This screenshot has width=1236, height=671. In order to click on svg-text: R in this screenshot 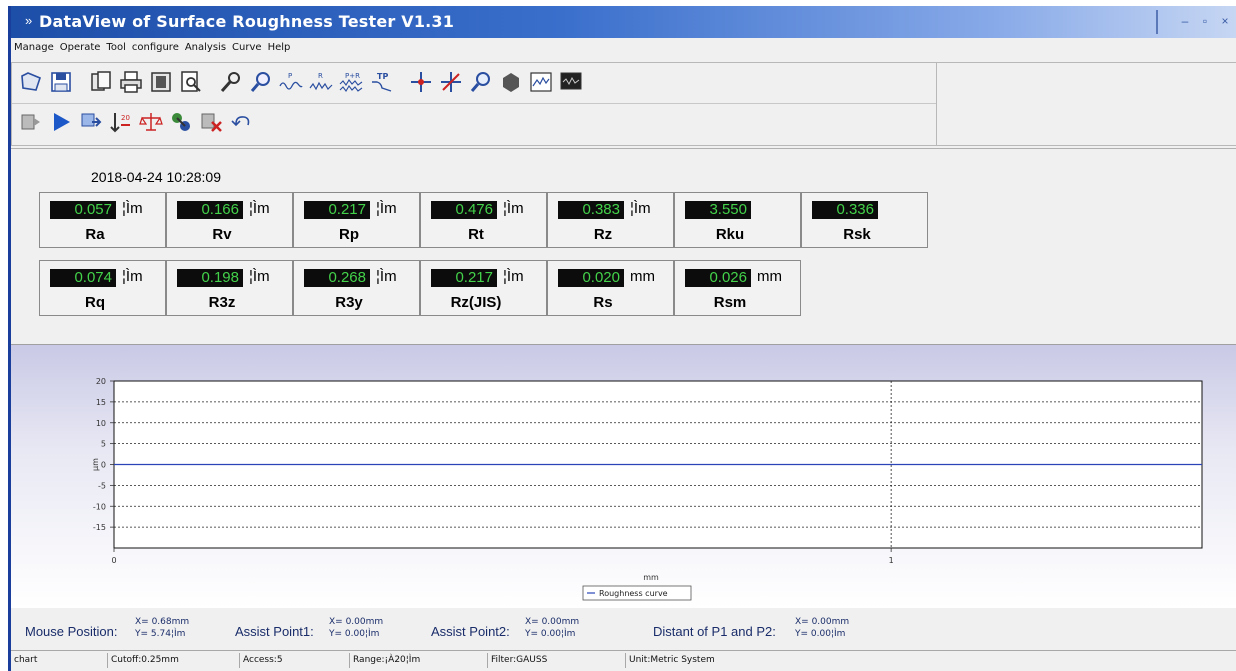, I will do `click(320, 76)`.